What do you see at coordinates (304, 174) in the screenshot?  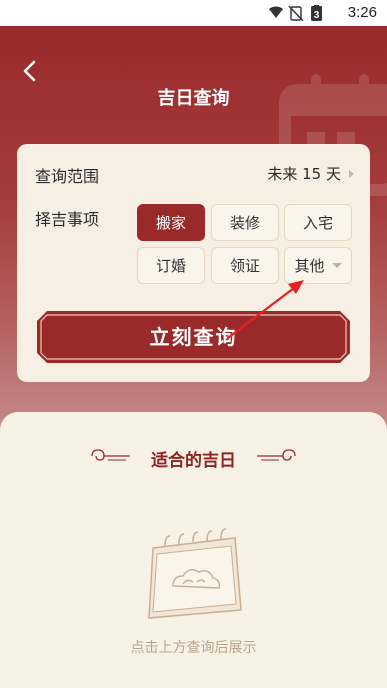 I see `range-value: 未来 15 天` at bounding box center [304, 174].